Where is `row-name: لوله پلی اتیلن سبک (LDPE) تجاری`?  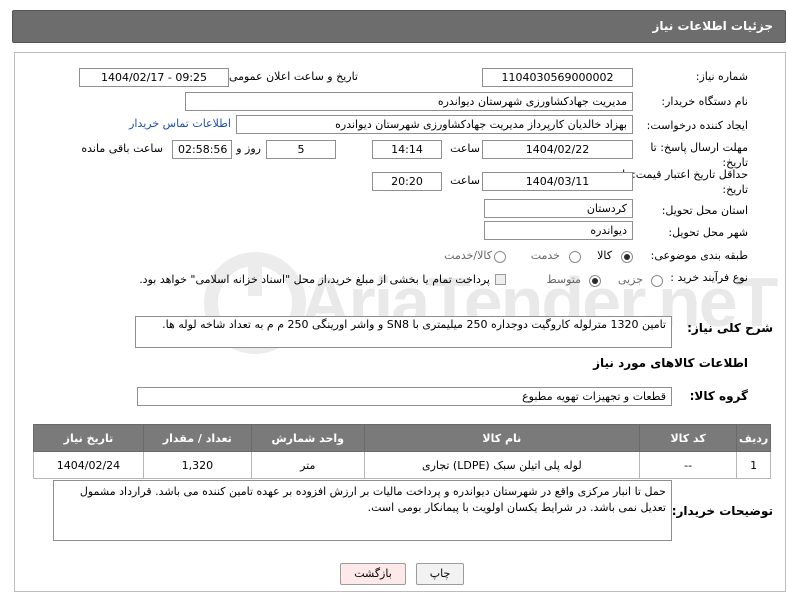 row-name: لوله پلی اتیلن سبک (LDPE) تجاری is located at coordinates (501, 465).